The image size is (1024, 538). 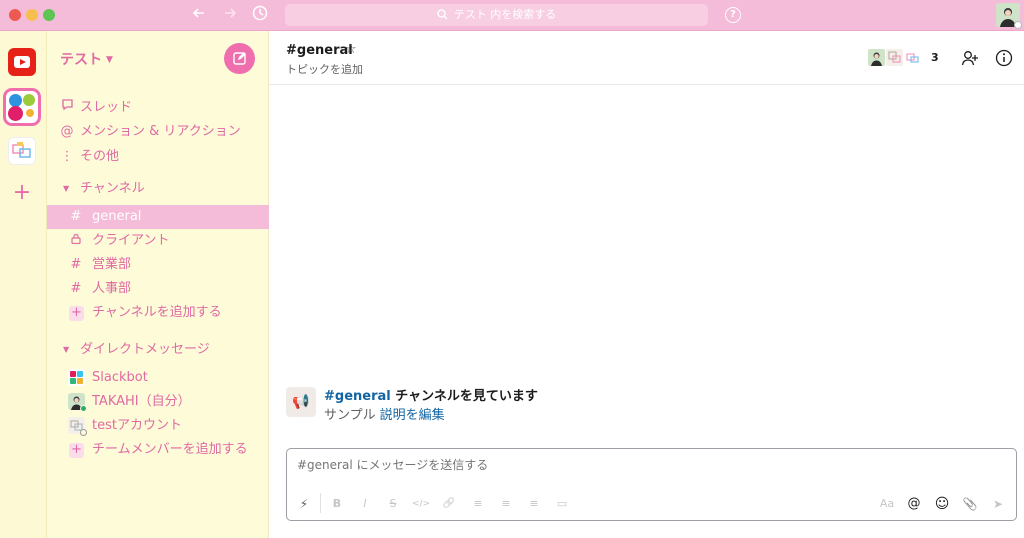 I want to click on add-channel-button: + チャンネルを追加する, so click(x=158, y=313).